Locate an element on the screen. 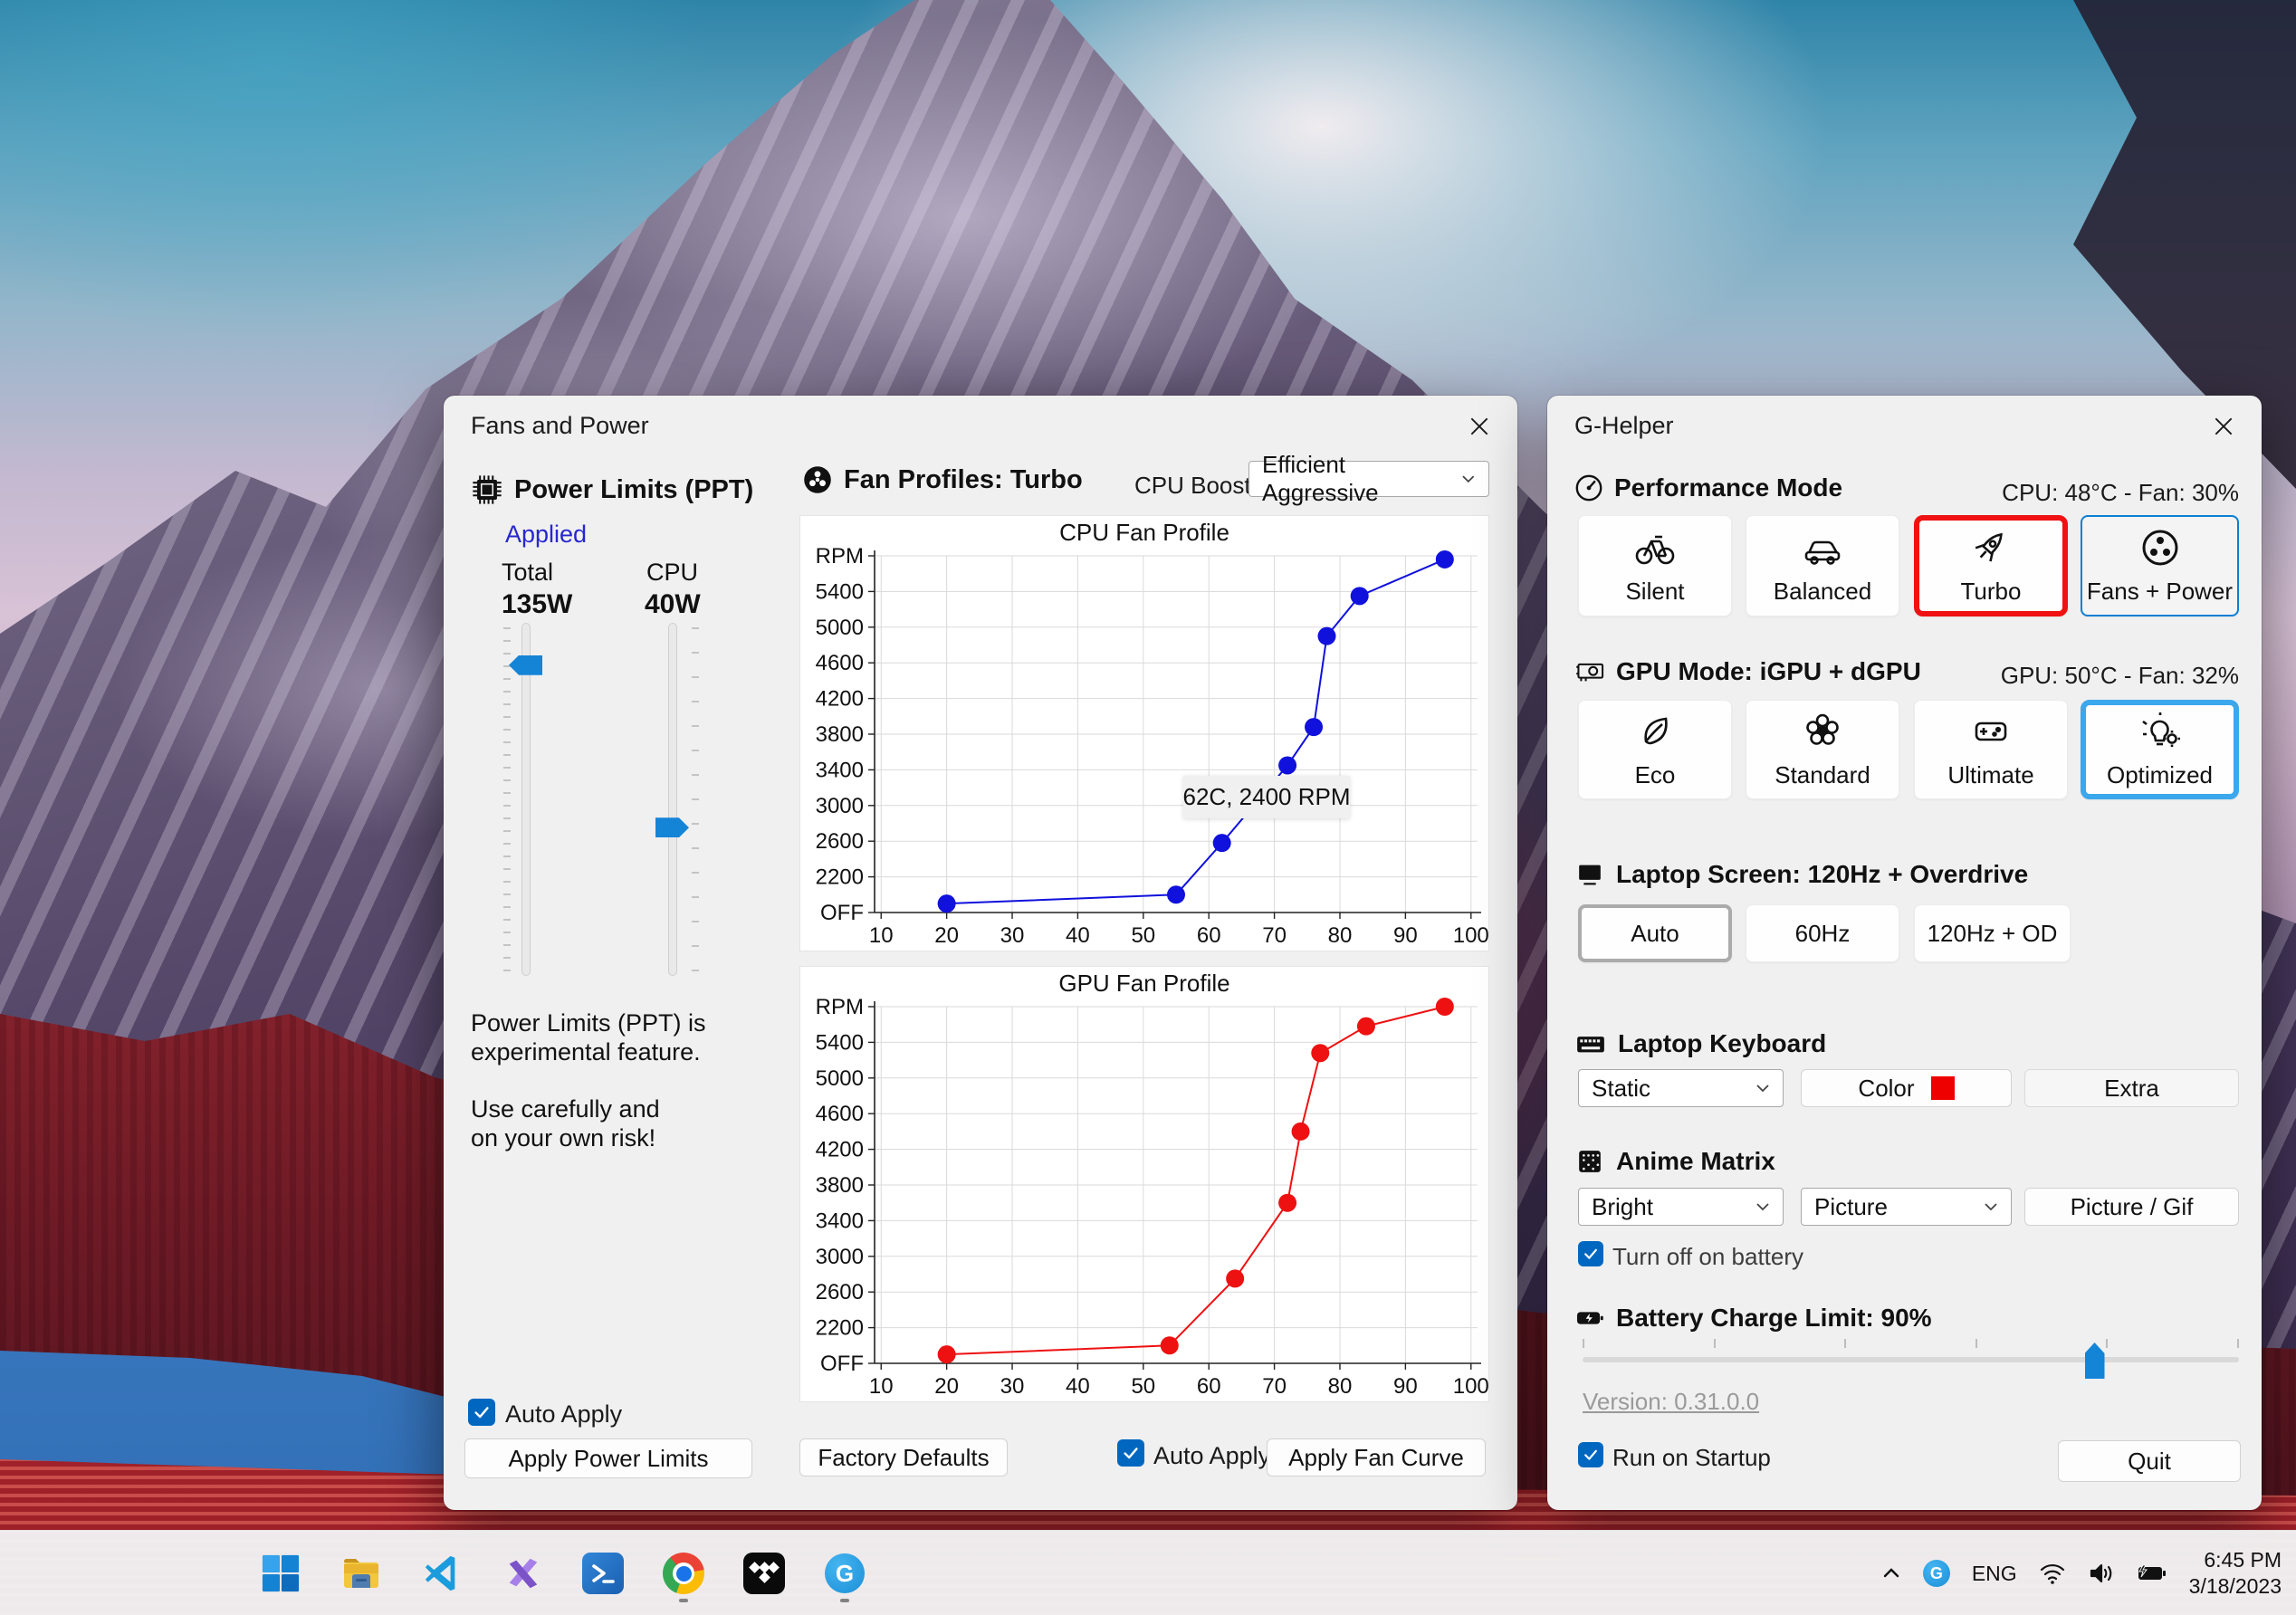  windows-start-icon is located at coordinates (281, 1573).